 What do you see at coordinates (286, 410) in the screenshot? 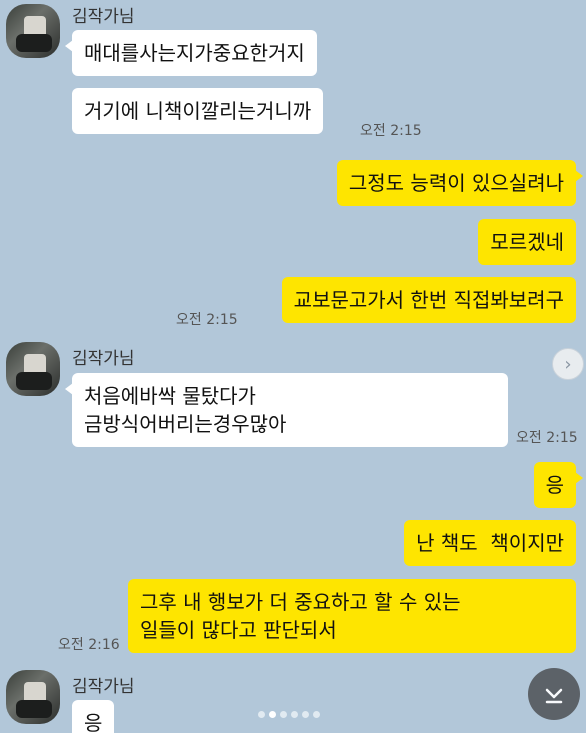
I see `message-bubble-incoming: 처음에바싹 물탔다가 금방식어버리는경우많아` at bounding box center [286, 410].